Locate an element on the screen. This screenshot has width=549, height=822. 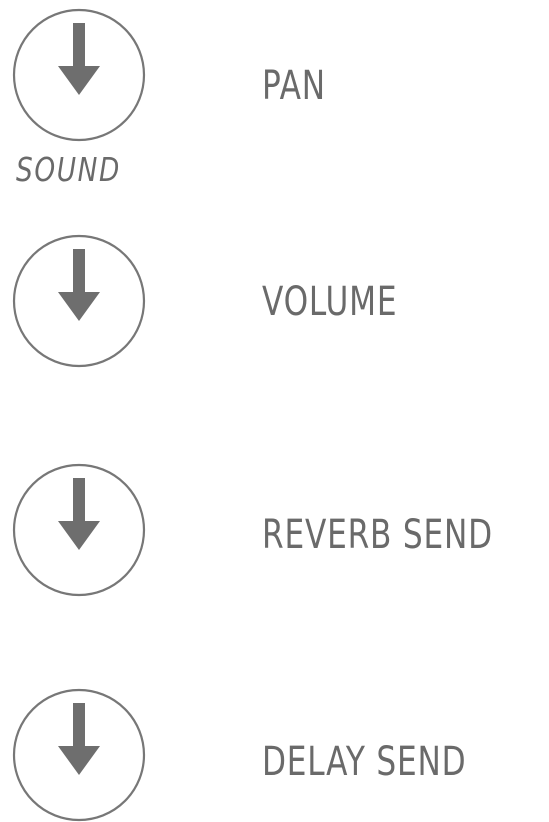
pan-label: PAN is located at coordinates (294, 86).